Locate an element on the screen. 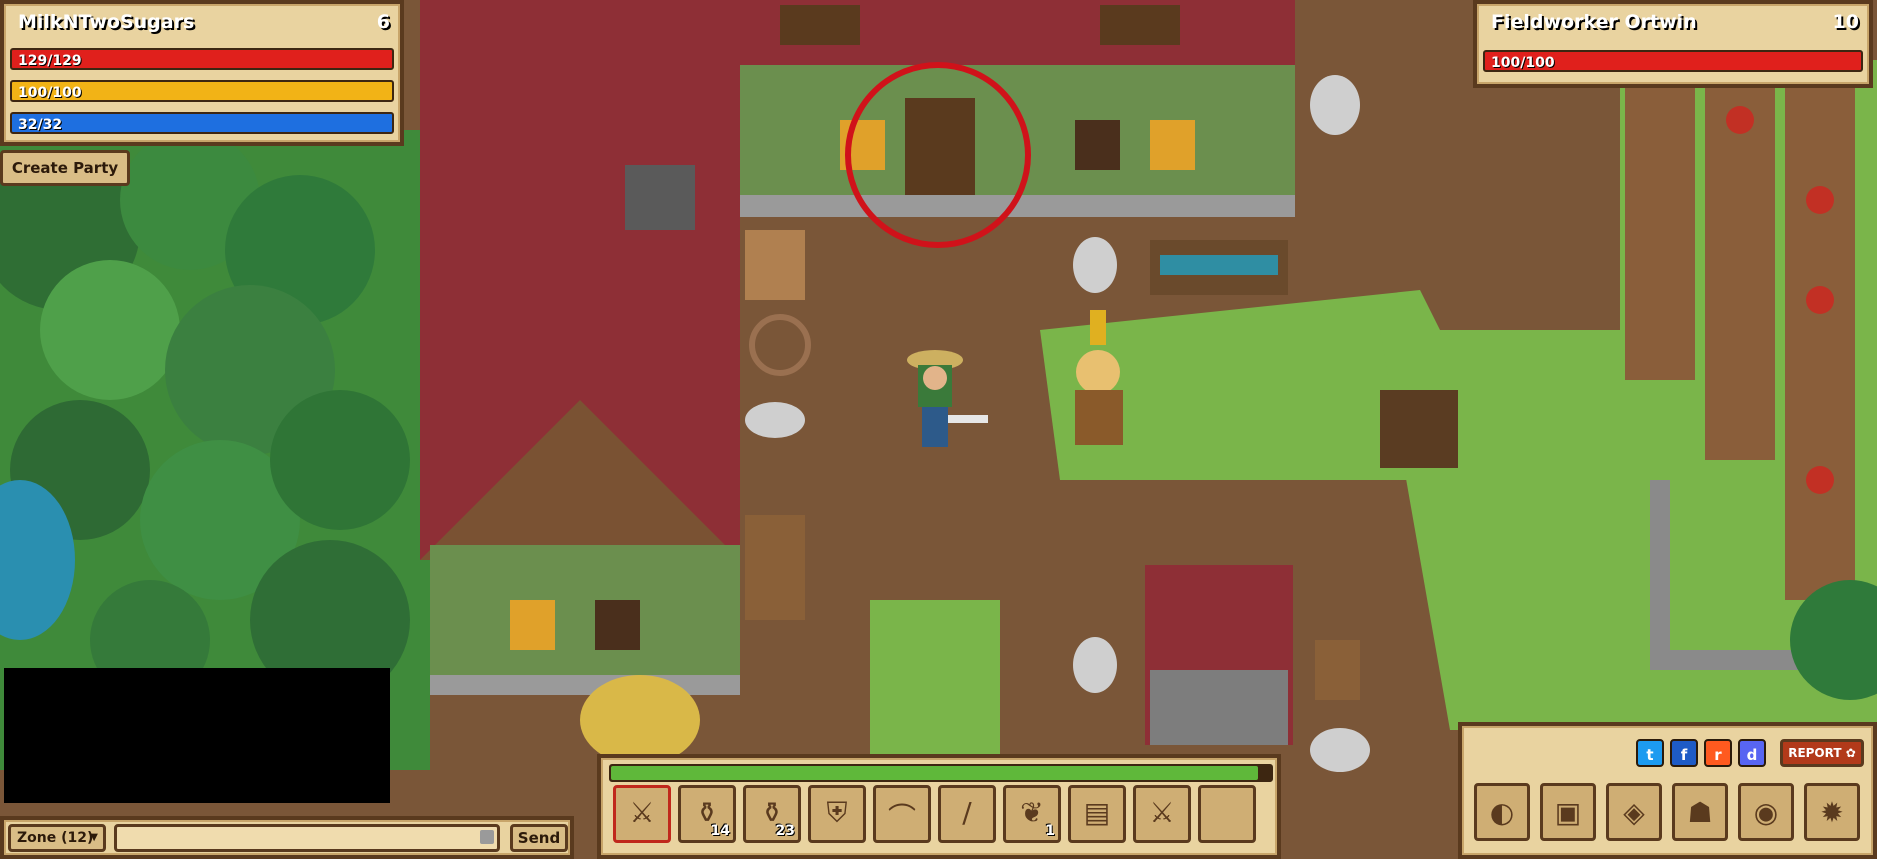 This screenshot has width=1877, height=859. hotbar-slot-count: 14 is located at coordinates (720, 831).